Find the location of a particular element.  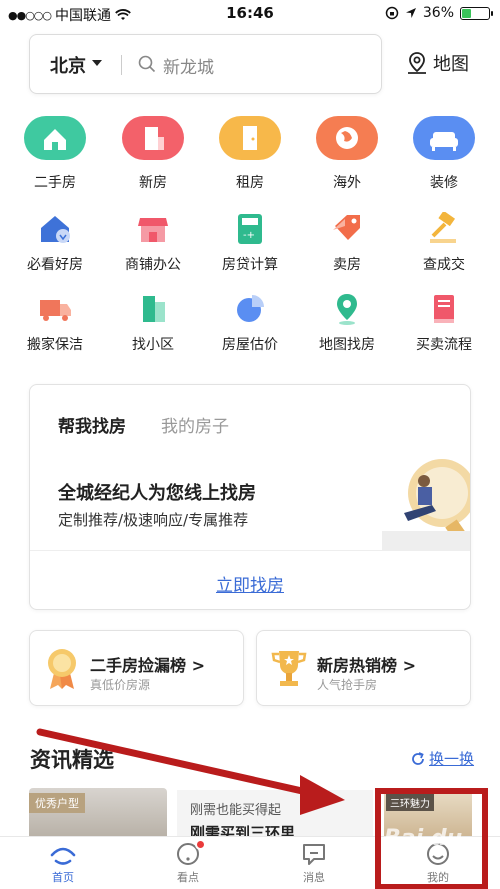

service-label: 买卖流程 is located at coordinates (444, 345).